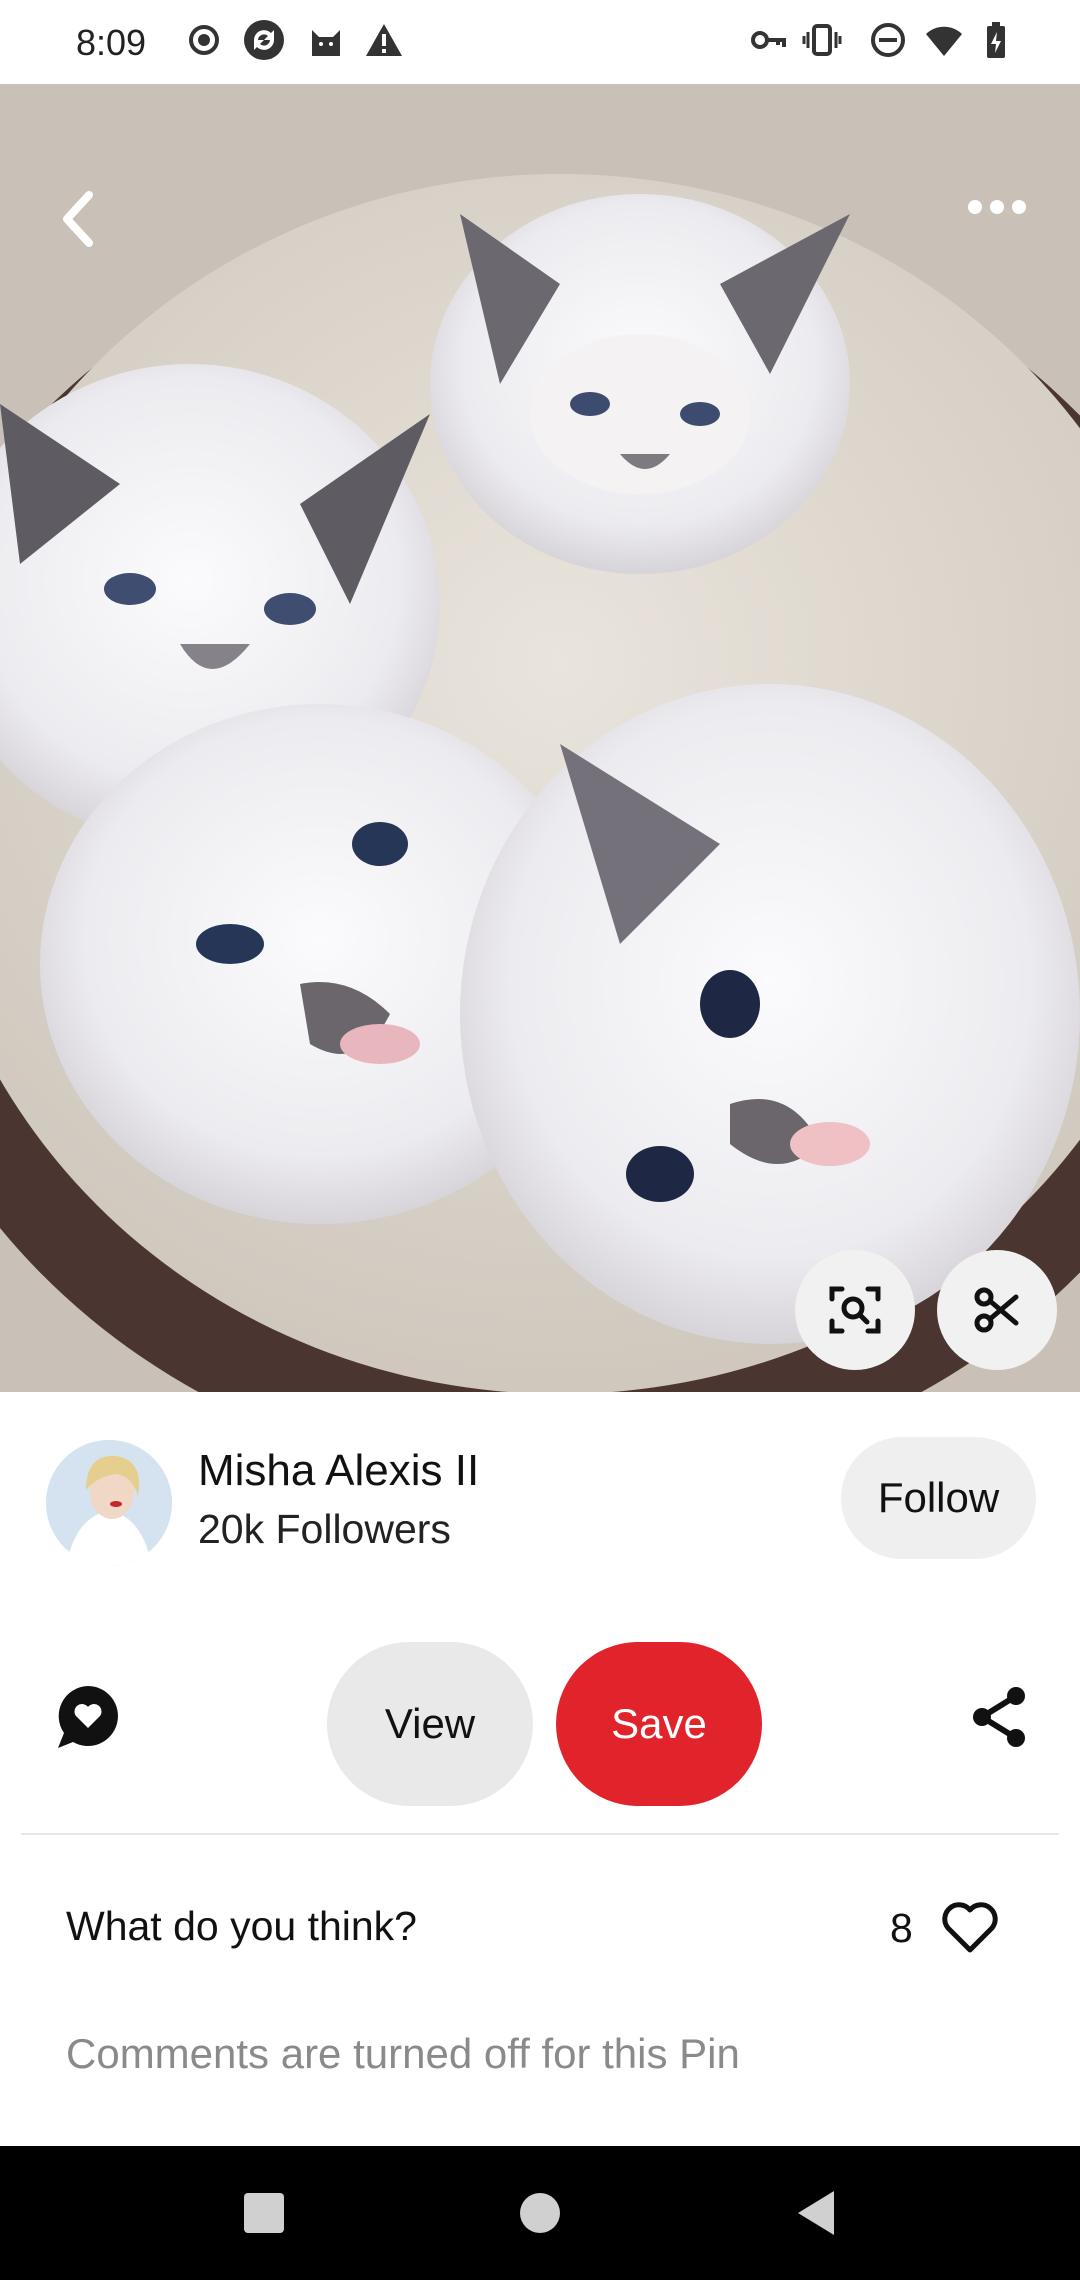  What do you see at coordinates (326, 43) in the screenshot?
I see `cat-app-icon` at bounding box center [326, 43].